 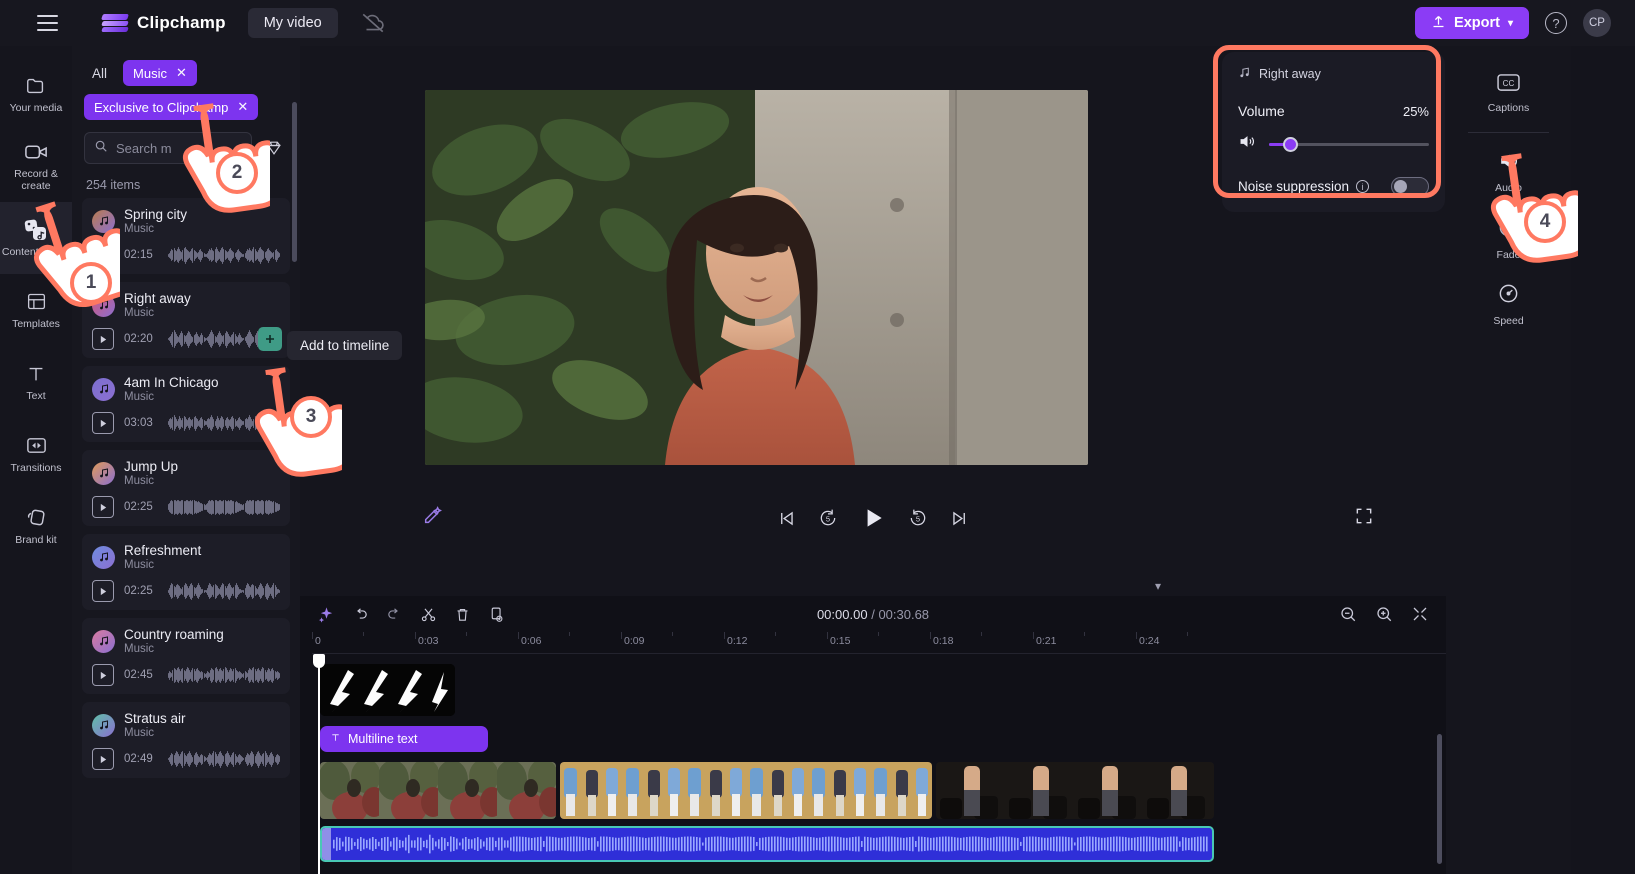 I want to click on cloud-off-icon, so click(x=373, y=23).